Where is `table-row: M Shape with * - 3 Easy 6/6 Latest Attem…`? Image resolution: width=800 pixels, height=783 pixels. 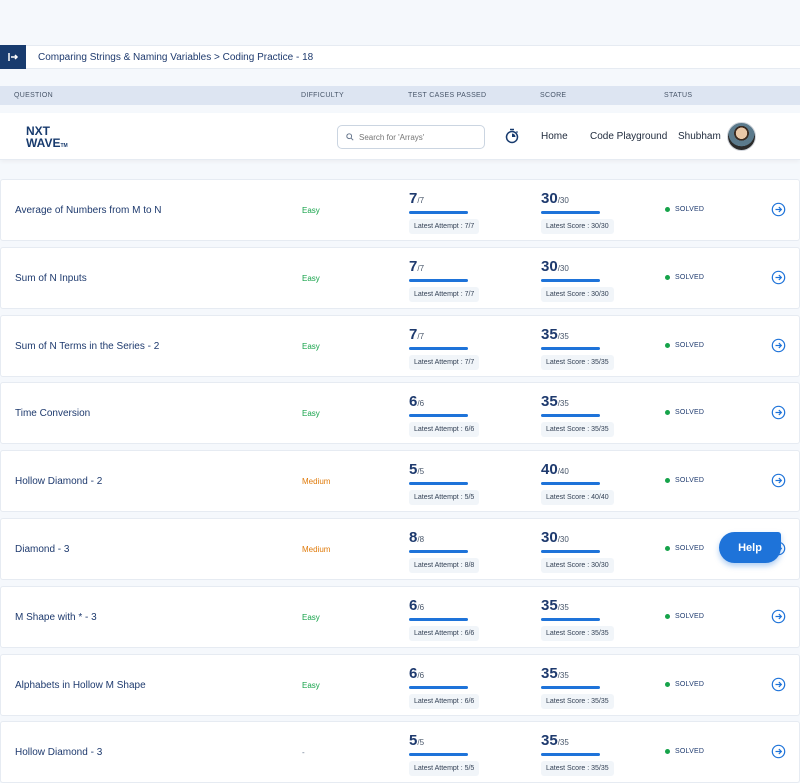
table-row: M Shape with * - 3 Easy 6/6 Latest Attem… is located at coordinates (400, 617).